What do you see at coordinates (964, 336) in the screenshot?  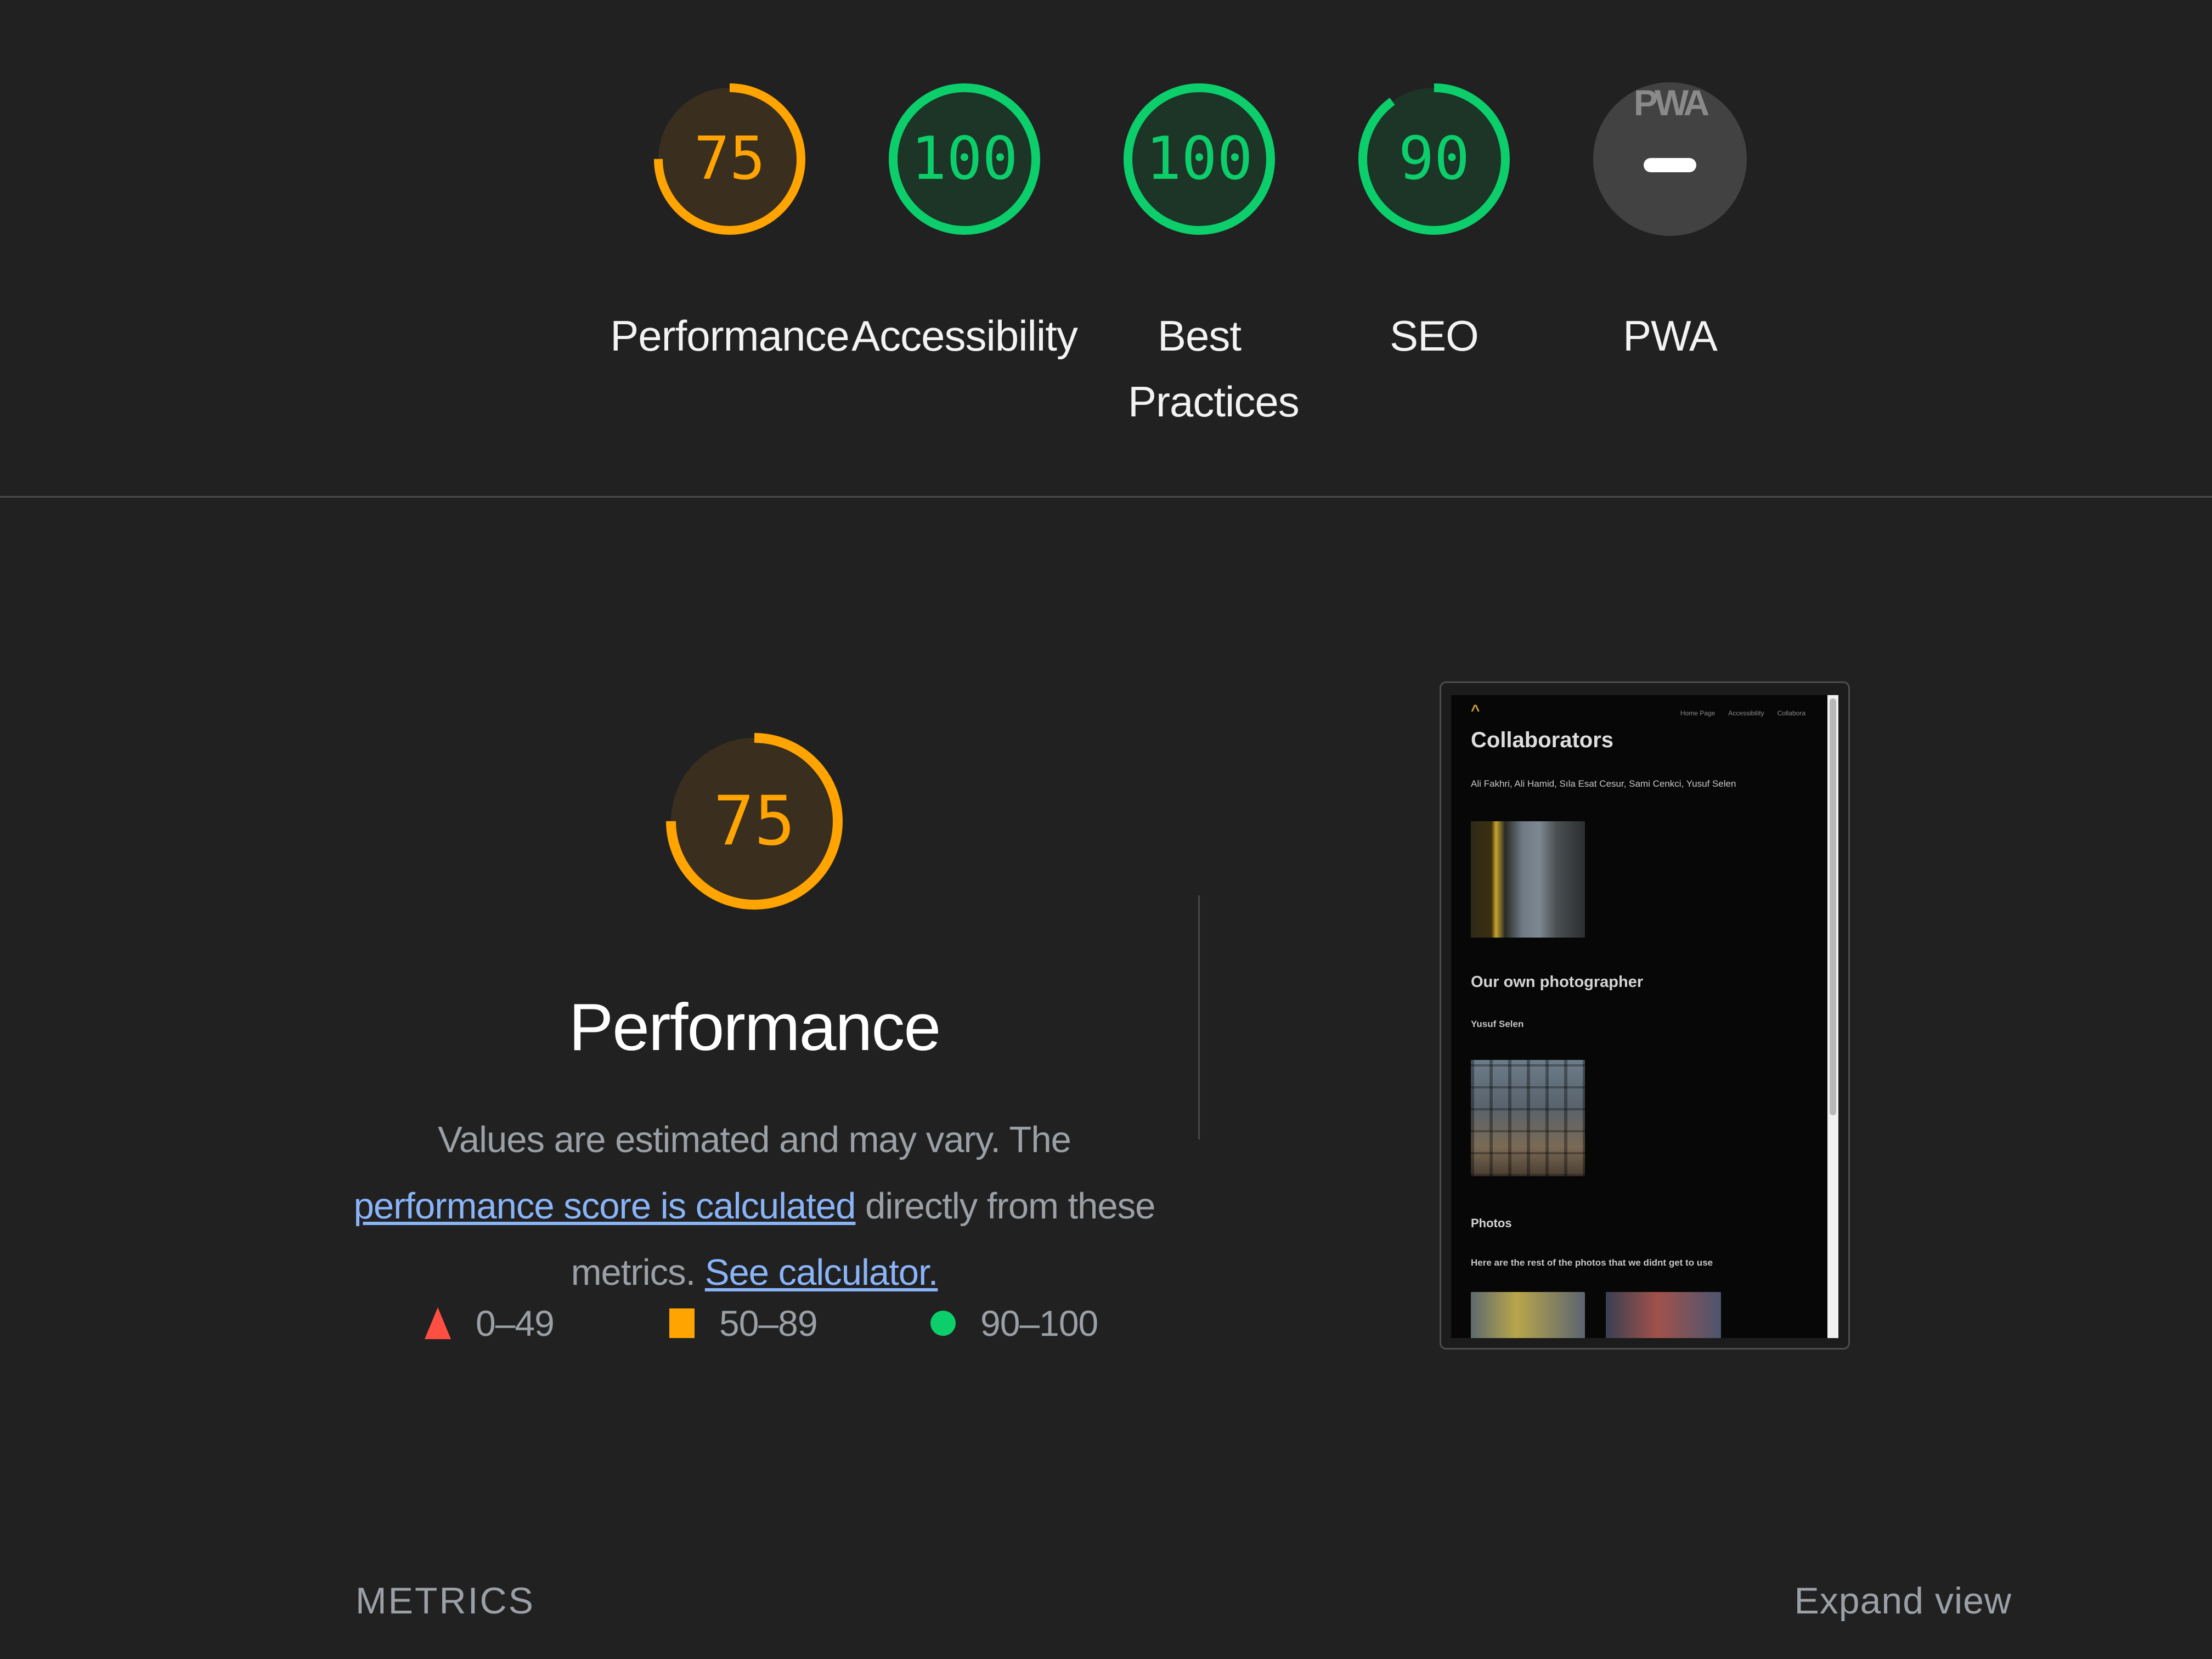 I see `gauge-accessibility-label: Accessibility` at bounding box center [964, 336].